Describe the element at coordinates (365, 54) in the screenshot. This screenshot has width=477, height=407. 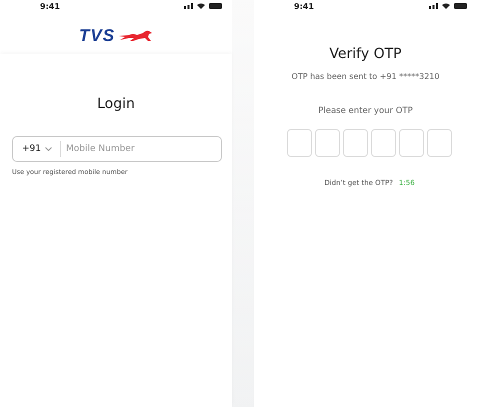
I see `otp-title: Verify OTP` at that location.